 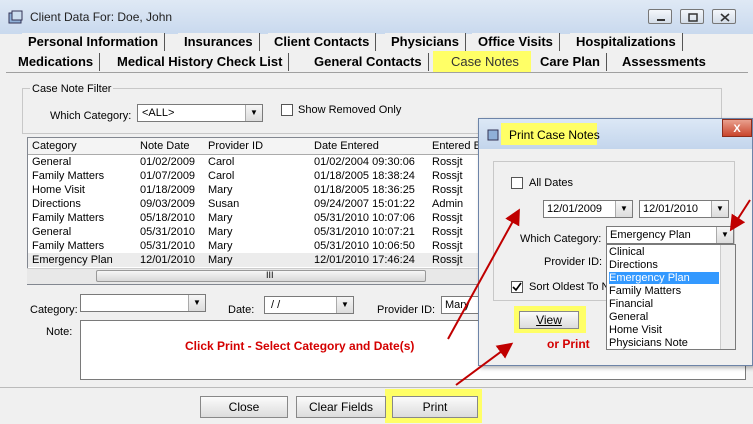 I want to click on date-from-picker: 12/01/2009 ▼, so click(x=588, y=209).